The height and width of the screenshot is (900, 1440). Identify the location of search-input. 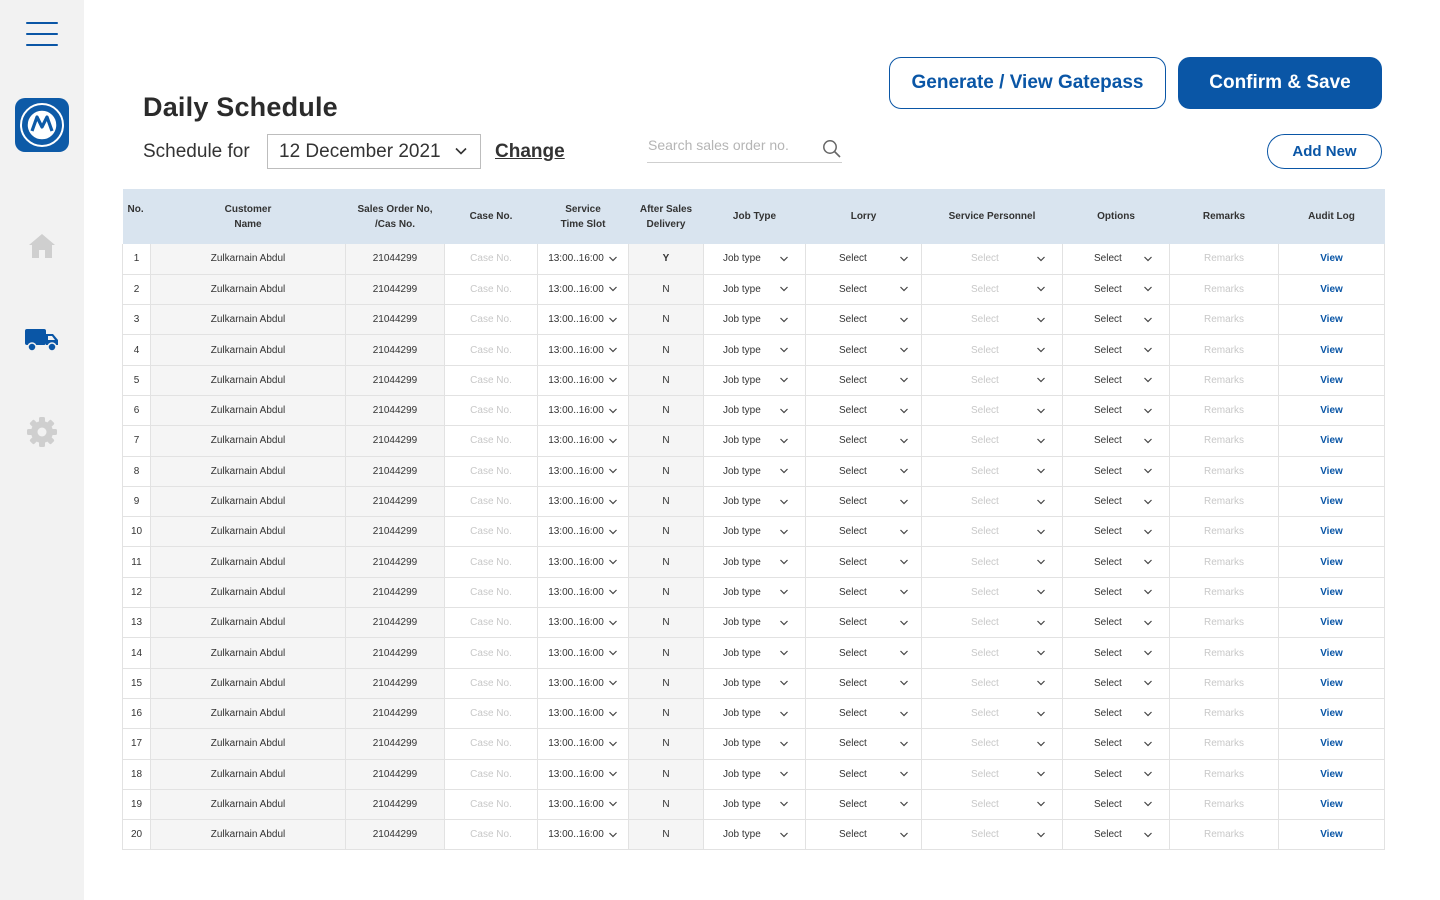
(732, 145).